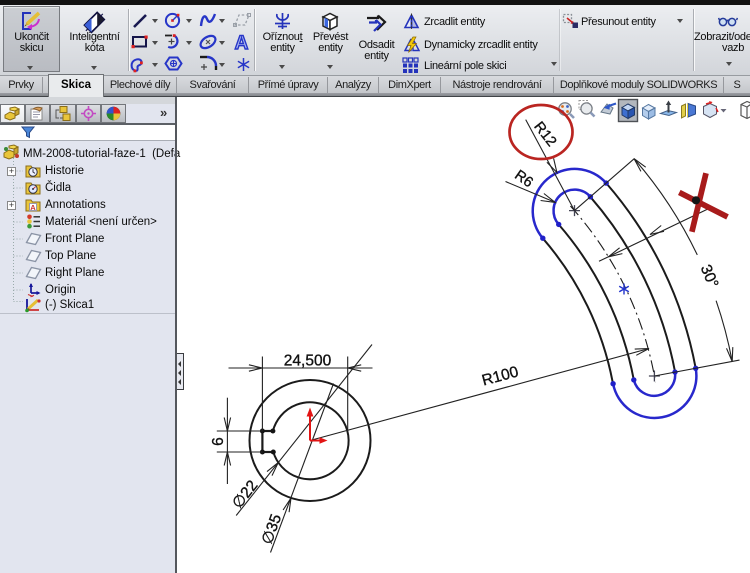 This screenshot has height=573, width=750. I want to click on svg-text: R100, so click(500, 376).